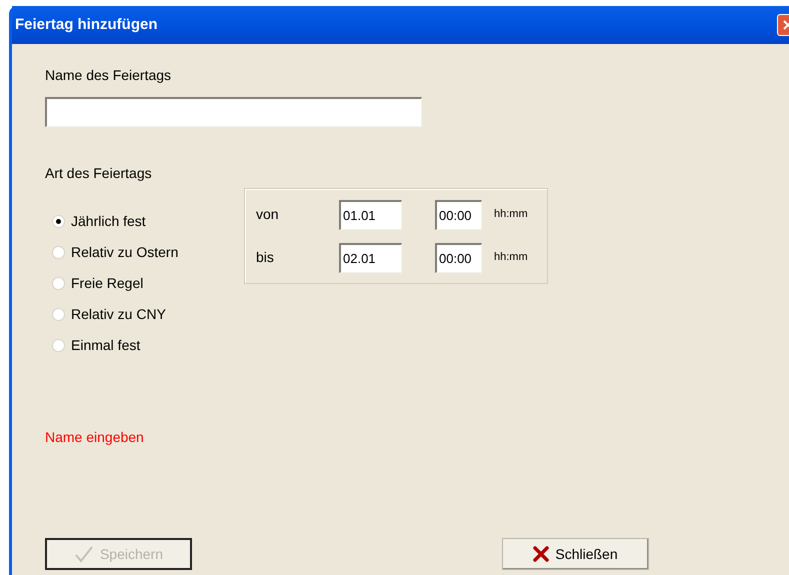 Image resolution: width=789 pixels, height=575 pixels. What do you see at coordinates (233, 112) in the screenshot?
I see `name-input-field` at bounding box center [233, 112].